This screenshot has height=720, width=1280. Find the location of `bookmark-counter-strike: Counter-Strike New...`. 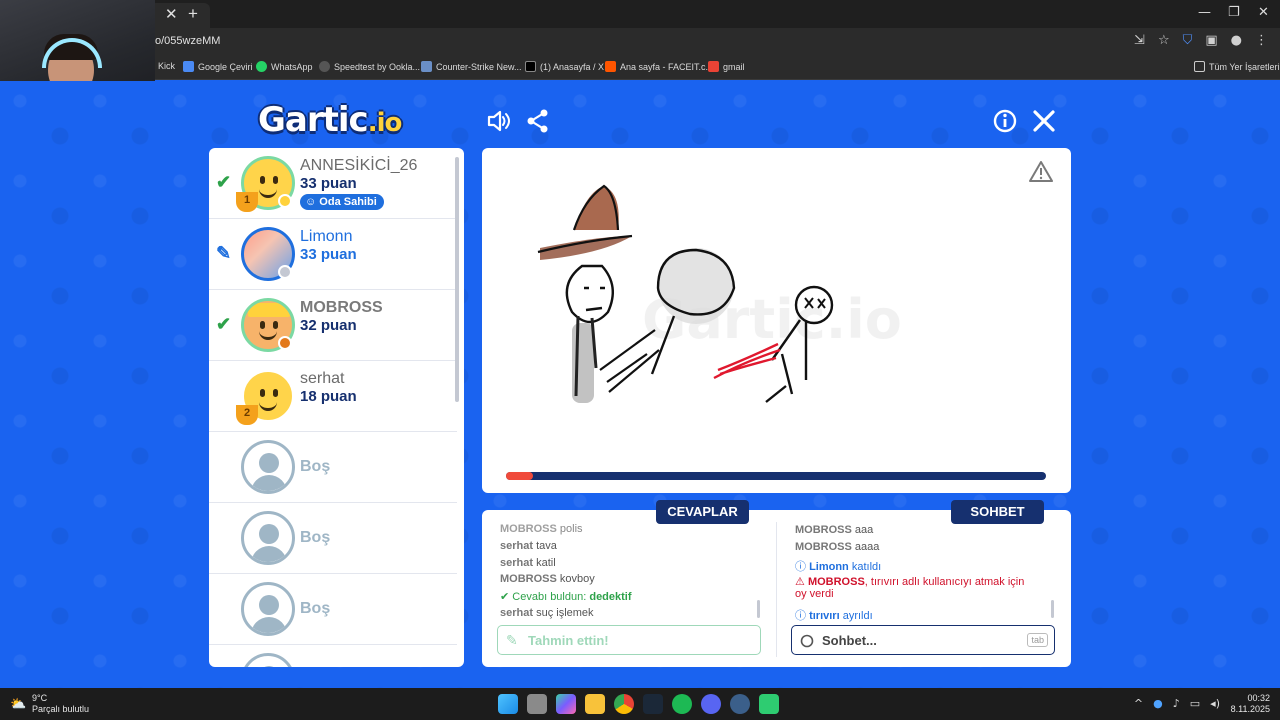

bookmark-counter-strike: Counter-Strike New... is located at coordinates (471, 66).